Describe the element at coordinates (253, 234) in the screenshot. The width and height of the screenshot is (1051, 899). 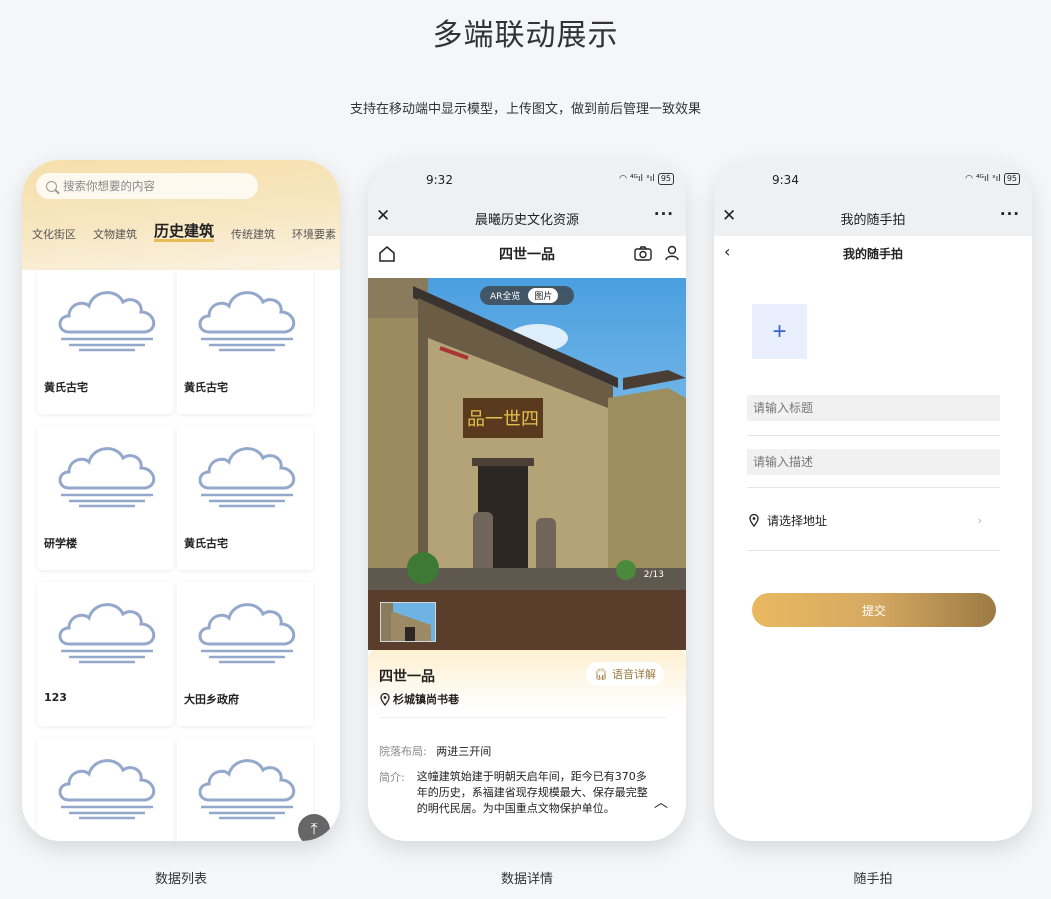
I see `tab-traditional-building: 传统建筑` at that location.